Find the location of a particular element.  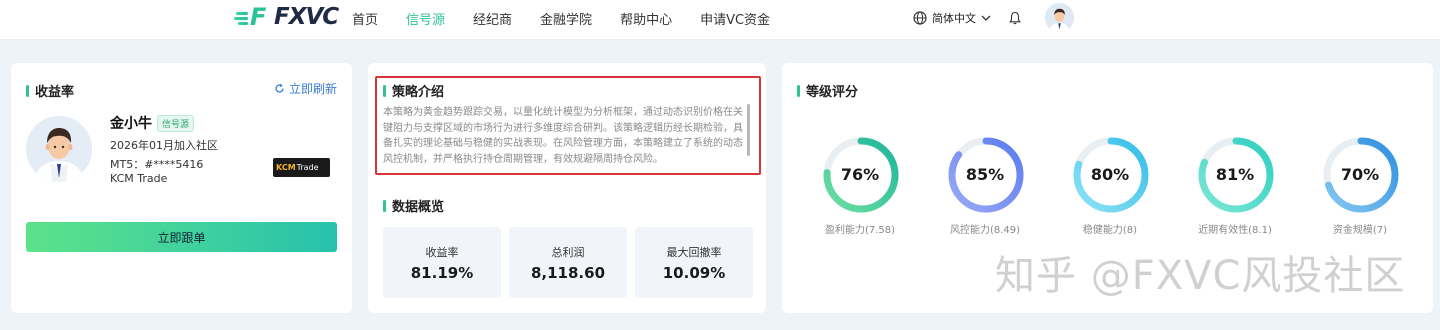

gauge-percent: 80% is located at coordinates (1110, 174).